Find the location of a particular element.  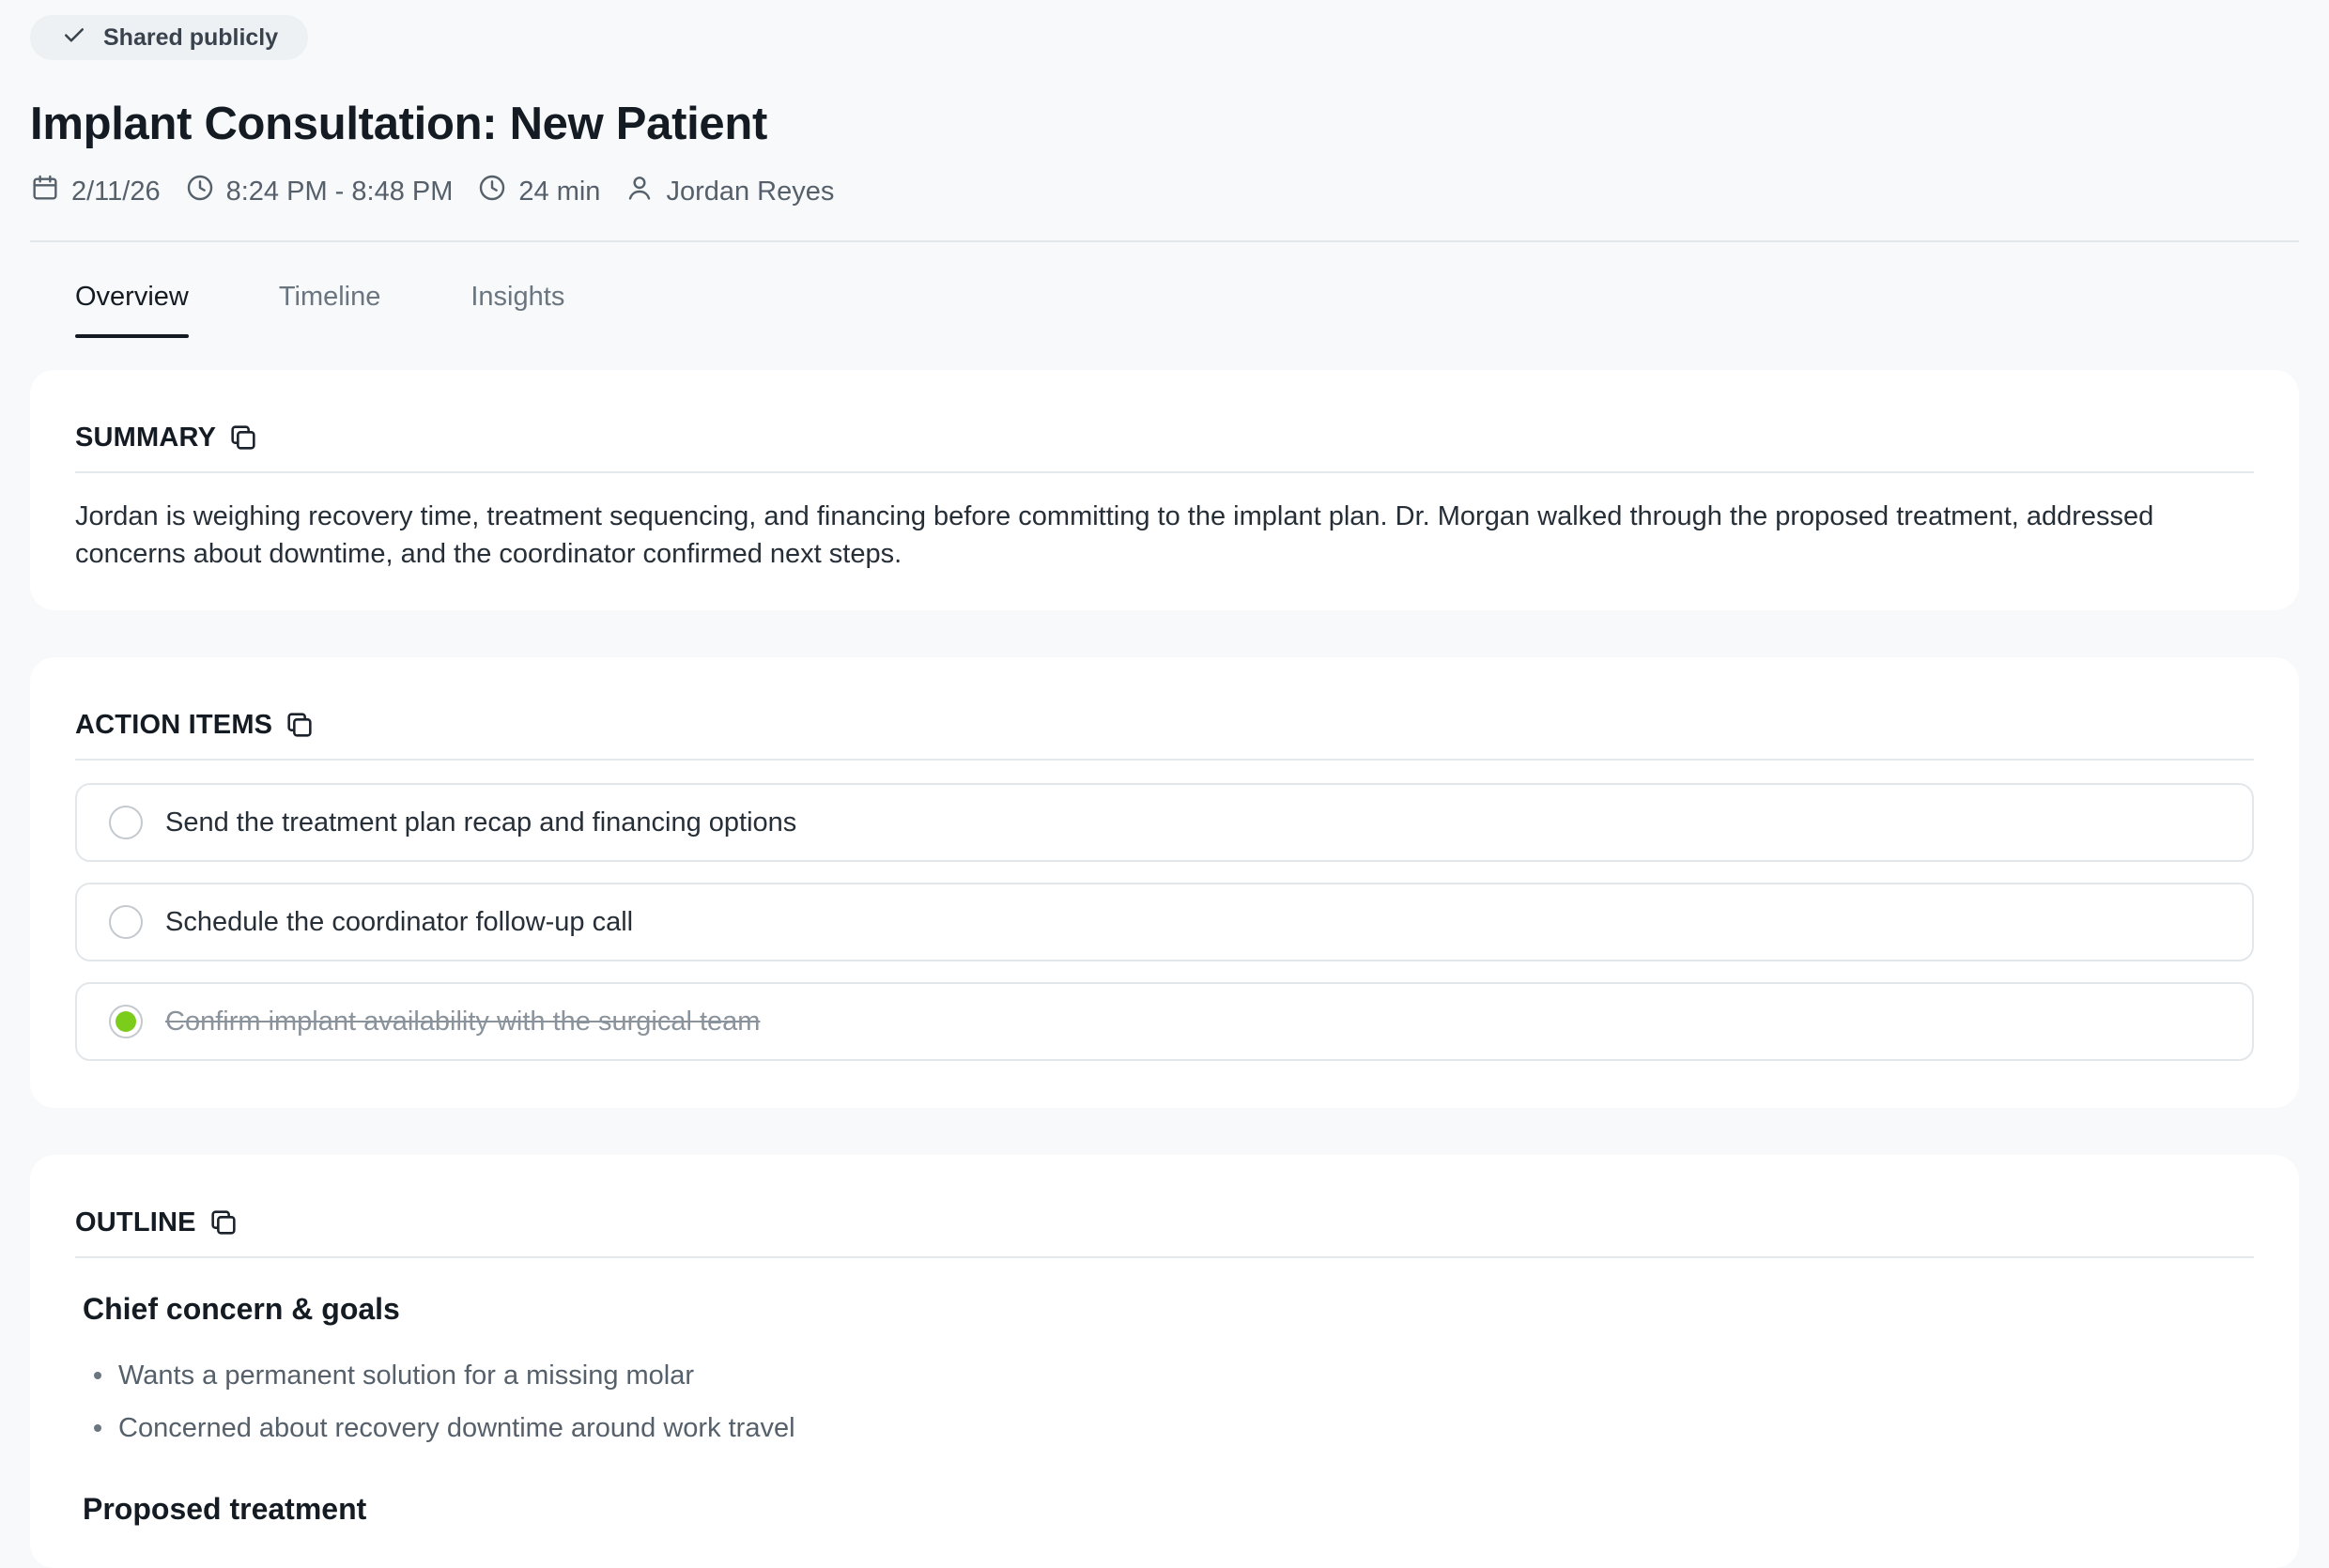

tab-overview: Overview is located at coordinates (132, 310).